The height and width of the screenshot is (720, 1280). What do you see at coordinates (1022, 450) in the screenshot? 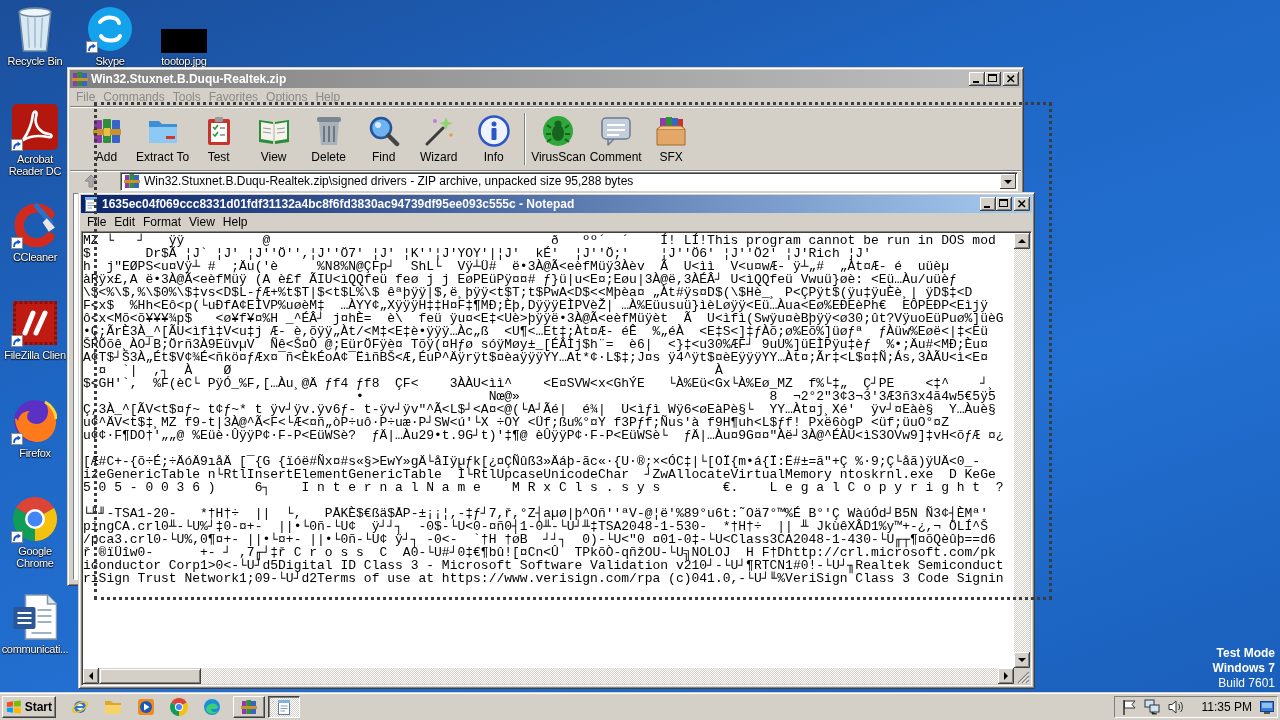
I see `vertical-scrollbar` at bounding box center [1022, 450].